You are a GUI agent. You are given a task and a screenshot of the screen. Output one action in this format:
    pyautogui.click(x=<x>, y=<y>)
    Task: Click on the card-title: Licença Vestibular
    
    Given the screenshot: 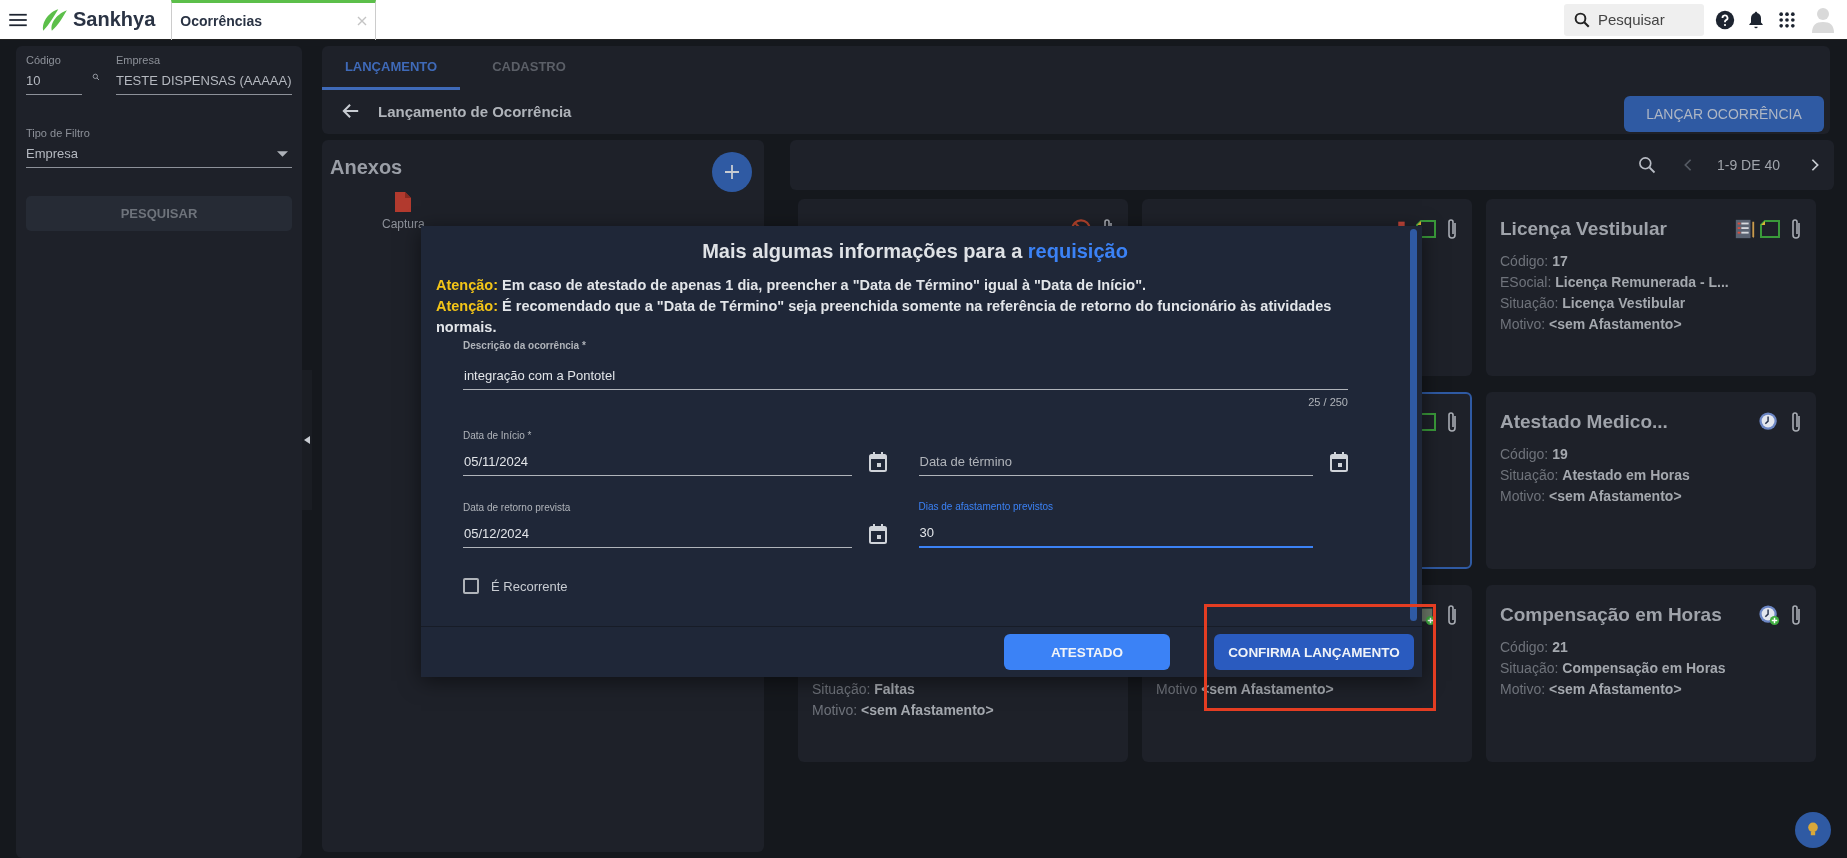 What is the action you would take?
    pyautogui.click(x=1583, y=229)
    